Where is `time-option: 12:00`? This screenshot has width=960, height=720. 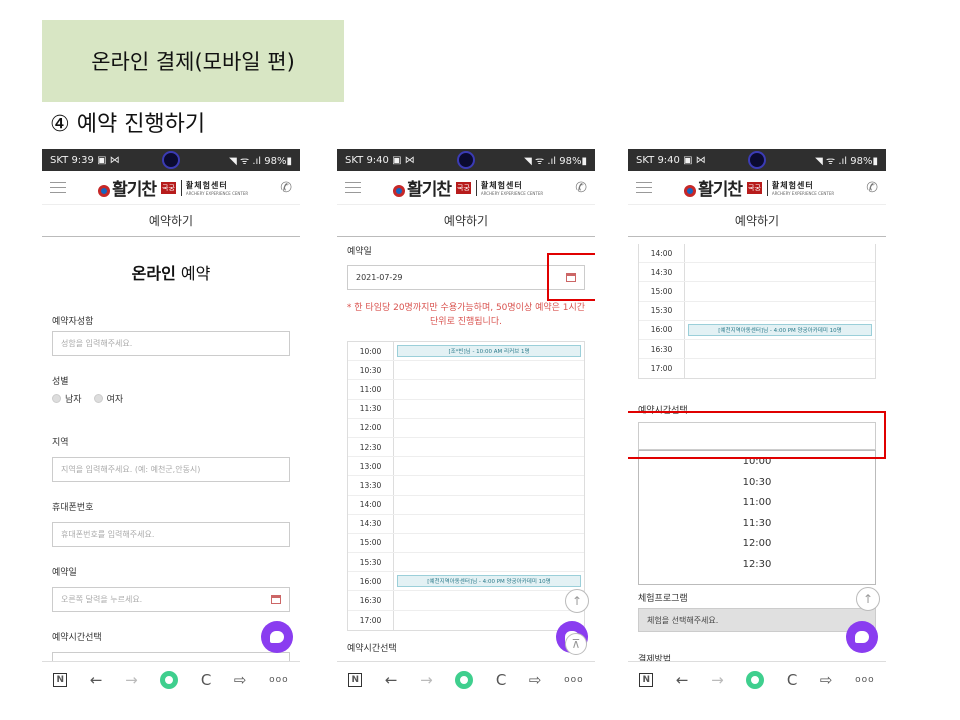
time-option: 12:00 is located at coordinates (757, 543).